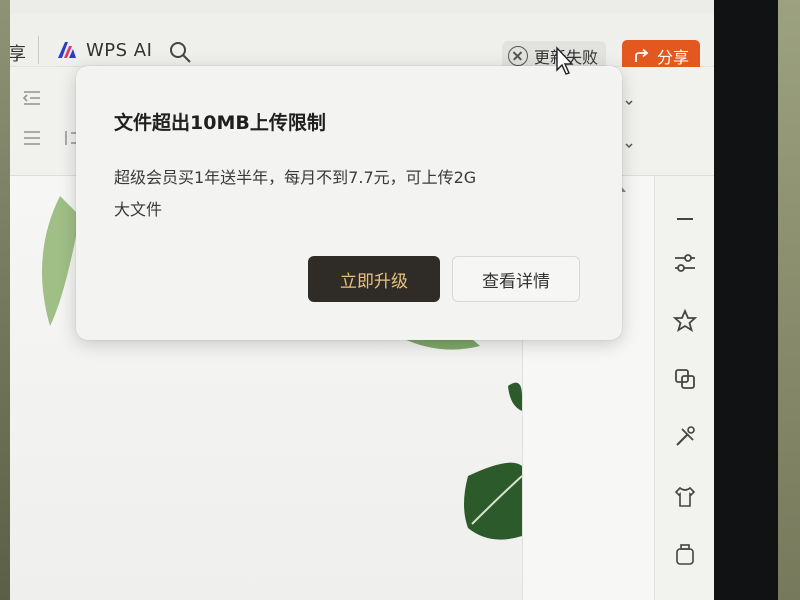  Describe the element at coordinates (685, 437) in the screenshot. I see `tools-icon` at that location.